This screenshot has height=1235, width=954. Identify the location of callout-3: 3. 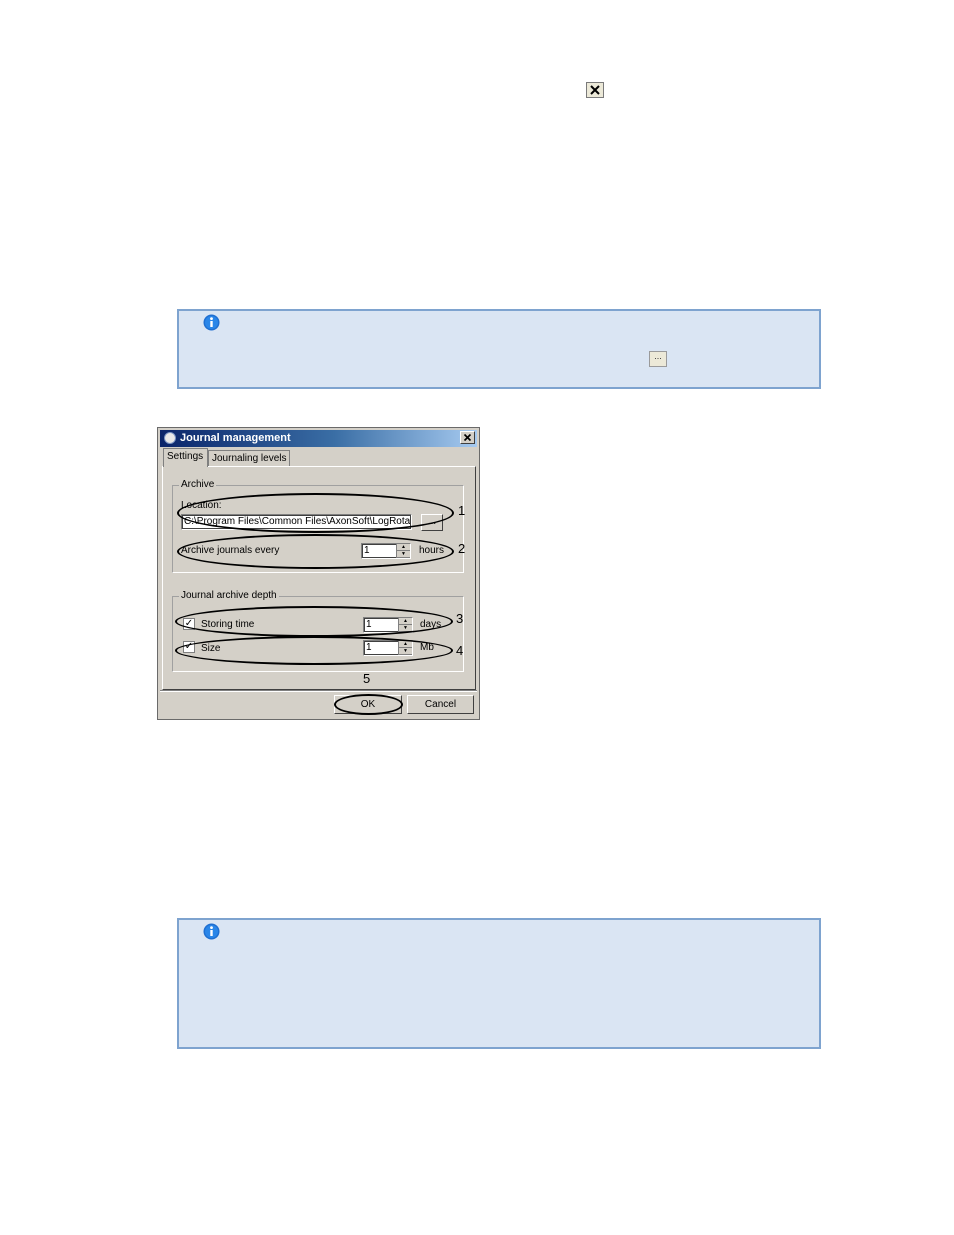
(460, 618).